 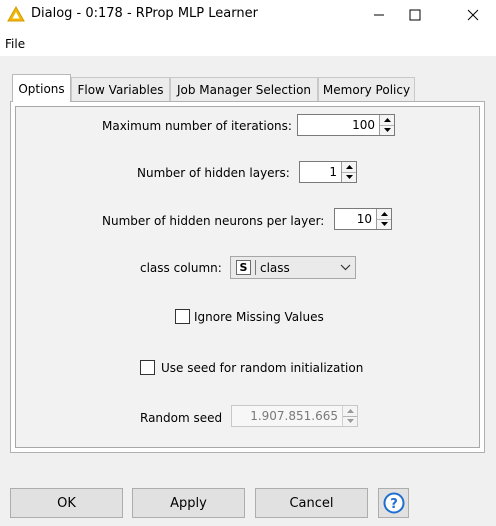 I want to click on maximize-icon, so click(x=415, y=15).